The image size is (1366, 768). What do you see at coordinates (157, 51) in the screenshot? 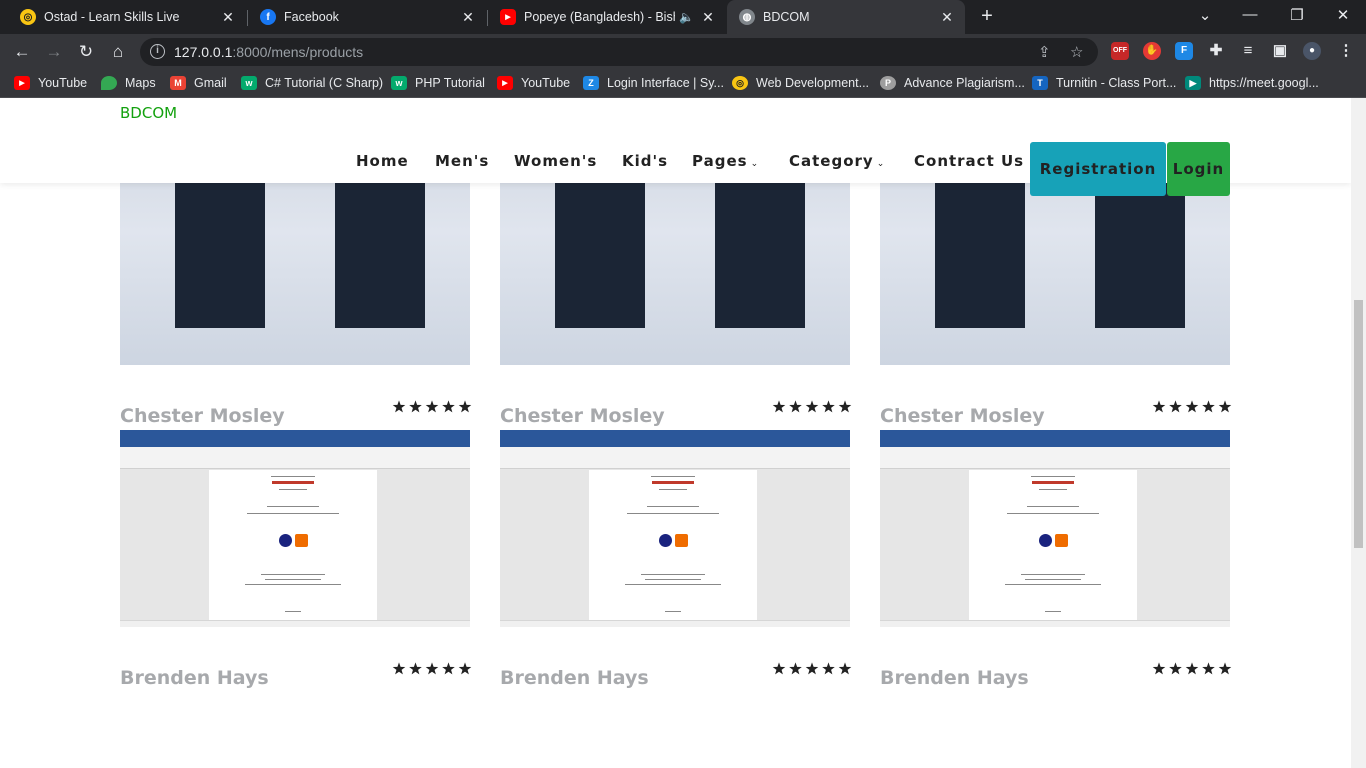
I see `site-info-icon: i` at bounding box center [157, 51].